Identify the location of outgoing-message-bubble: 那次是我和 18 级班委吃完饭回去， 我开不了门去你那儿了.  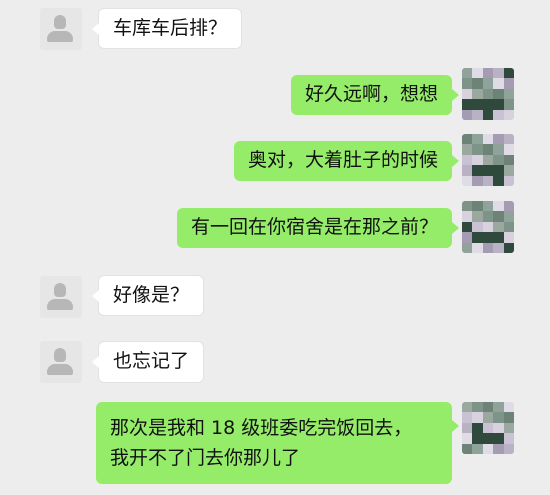
(277, 443).